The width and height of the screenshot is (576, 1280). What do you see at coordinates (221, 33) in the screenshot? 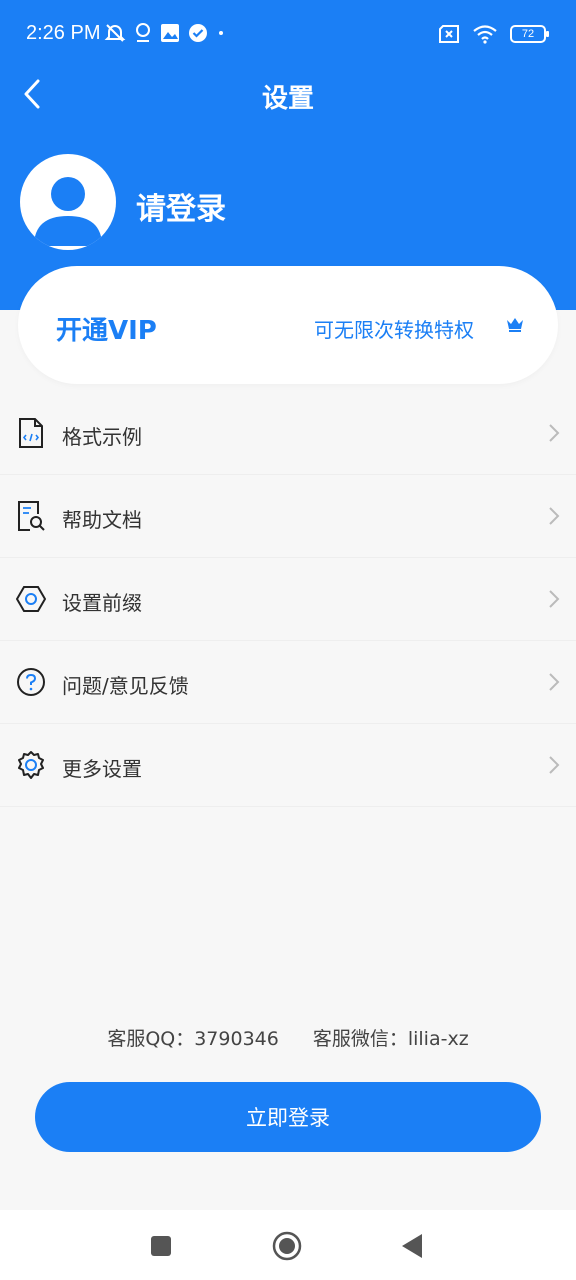
I see `dot-icon` at bounding box center [221, 33].